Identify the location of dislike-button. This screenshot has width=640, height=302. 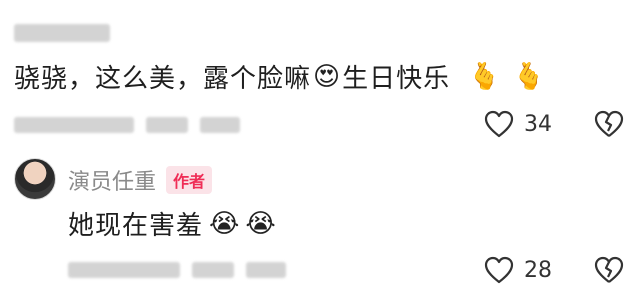
(609, 124).